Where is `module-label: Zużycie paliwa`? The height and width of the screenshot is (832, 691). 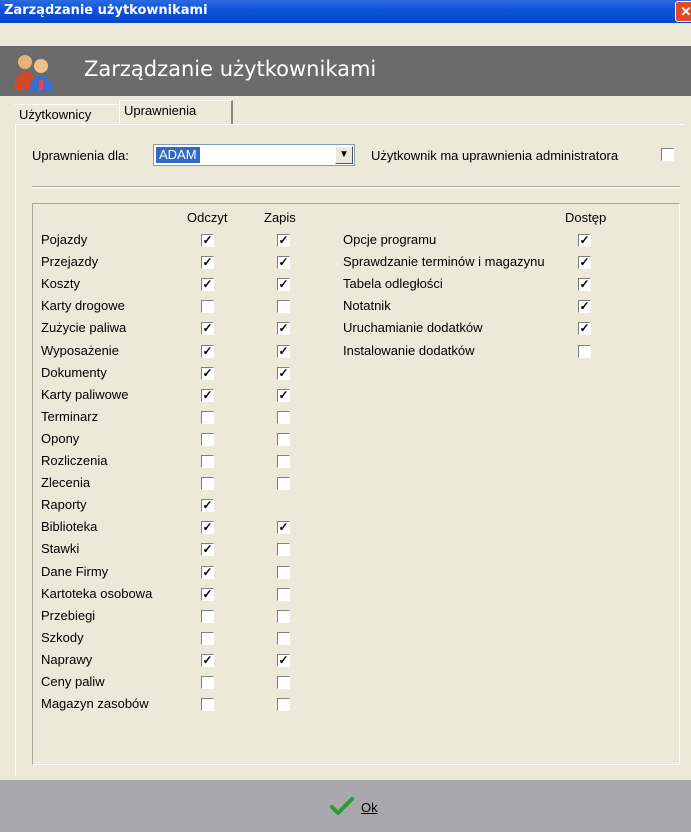
module-label: Zużycie paliwa is located at coordinates (84, 327).